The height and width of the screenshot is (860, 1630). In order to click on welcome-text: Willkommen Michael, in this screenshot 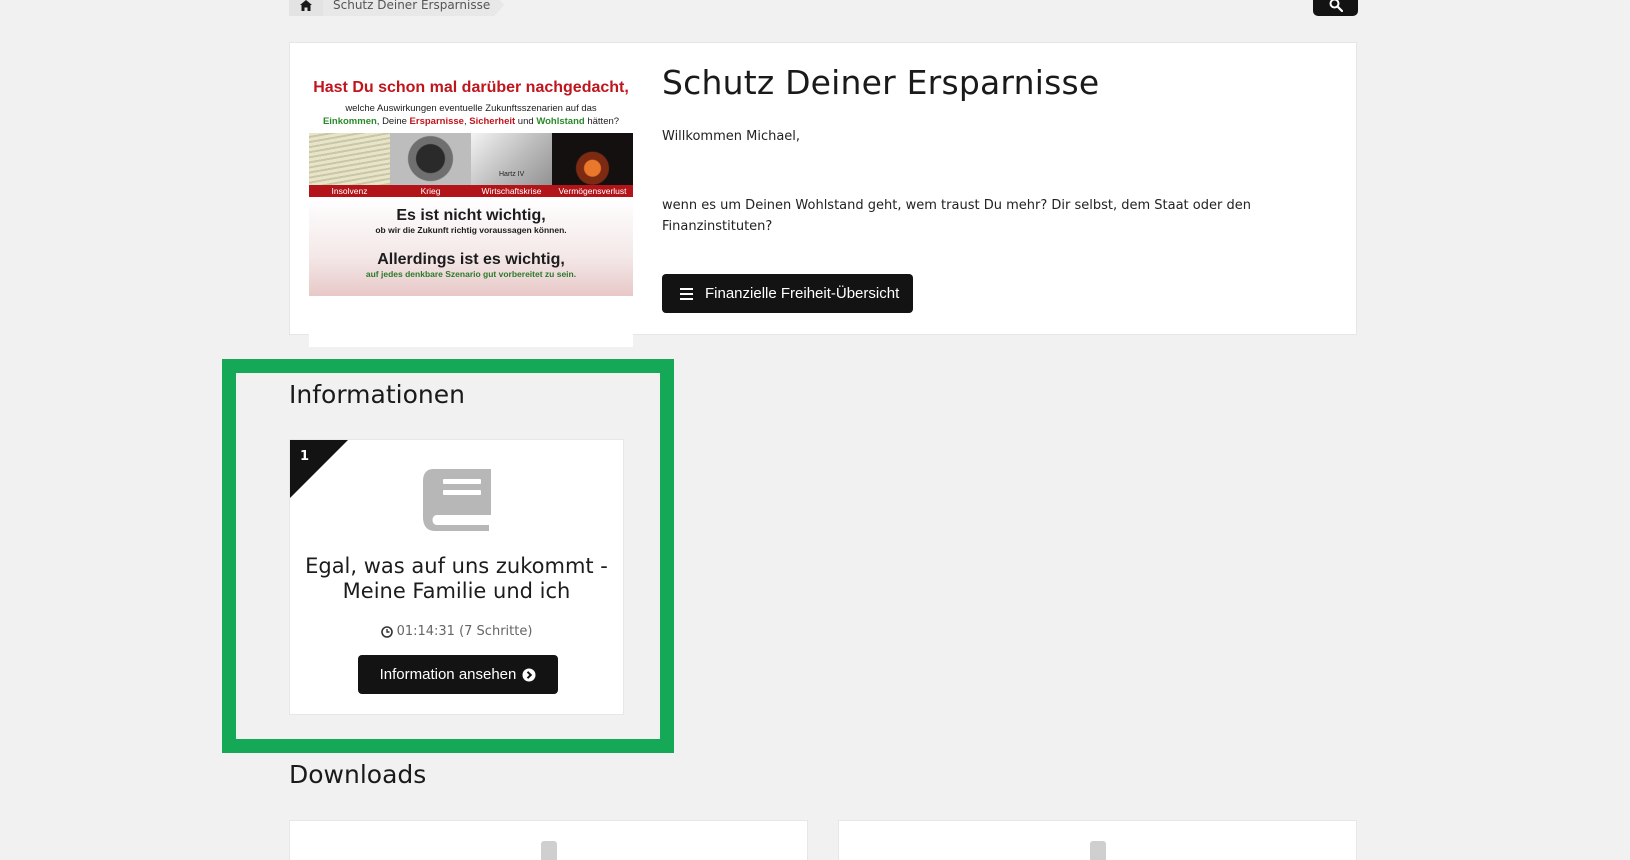, I will do `click(731, 136)`.